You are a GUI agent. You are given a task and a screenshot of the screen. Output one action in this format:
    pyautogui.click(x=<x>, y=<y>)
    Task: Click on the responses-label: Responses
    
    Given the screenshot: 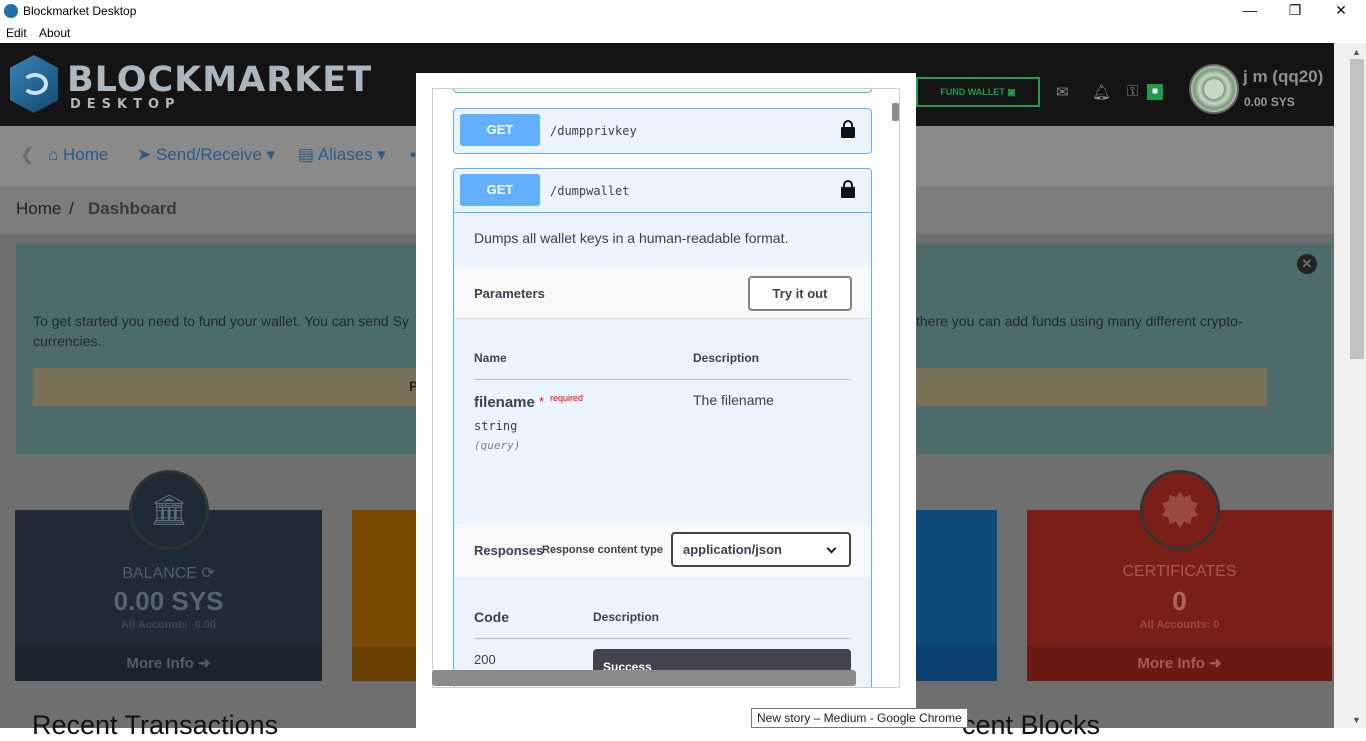 What is the action you would take?
    pyautogui.click(x=509, y=550)
    